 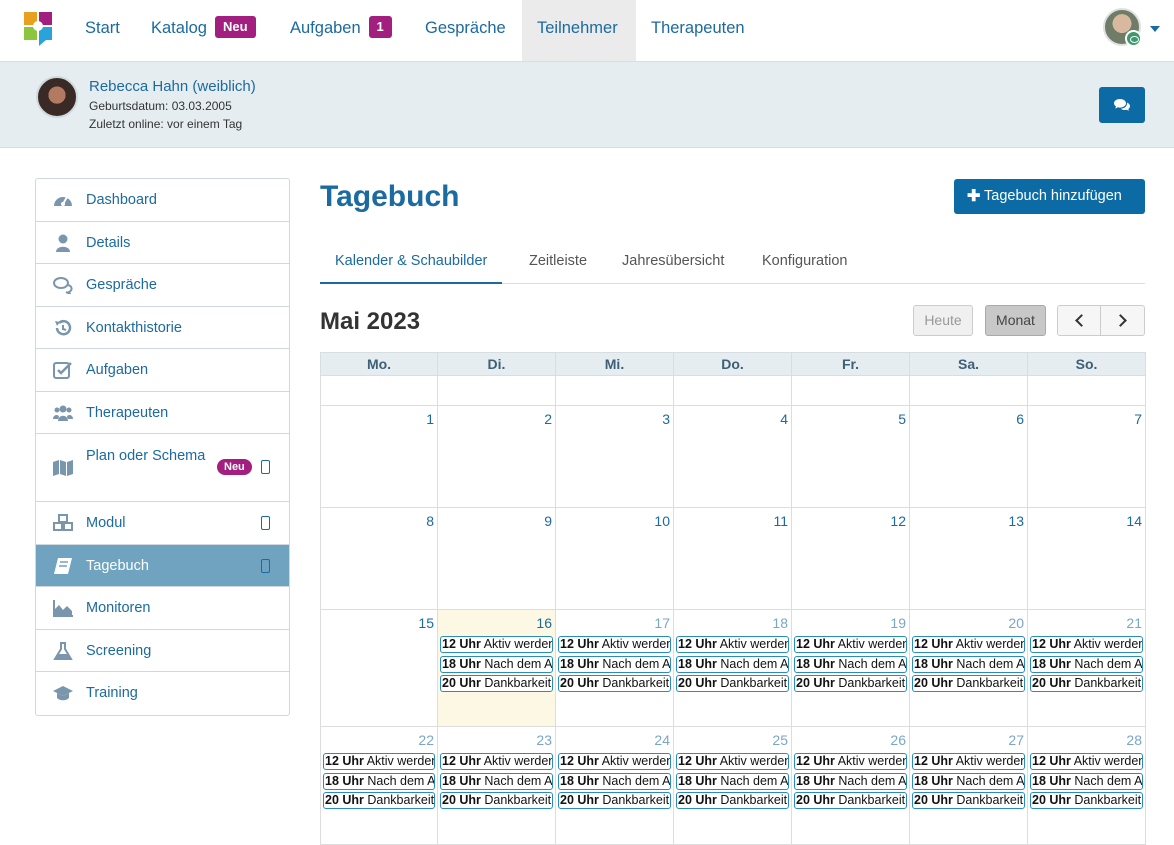 I want to click on tab-konfiguration: Konfiguration, so click(x=804, y=262).